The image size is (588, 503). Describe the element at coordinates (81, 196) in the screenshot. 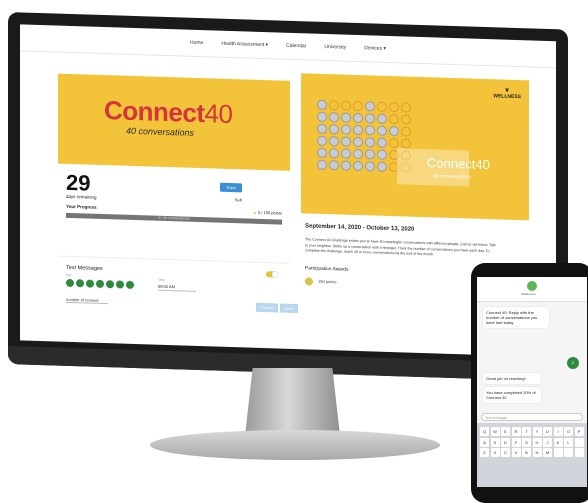

I see `days-remaining-label: days remaining` at that location.